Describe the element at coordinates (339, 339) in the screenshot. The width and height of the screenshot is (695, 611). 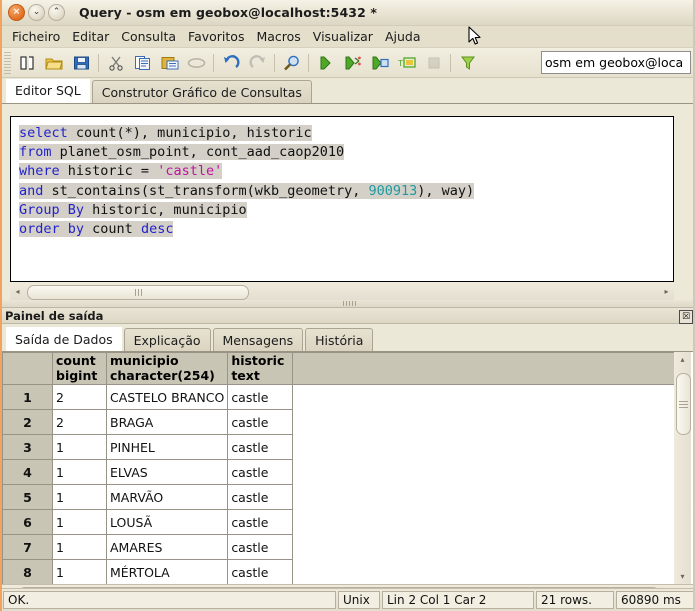
I see `tab-historia: História` at that location.